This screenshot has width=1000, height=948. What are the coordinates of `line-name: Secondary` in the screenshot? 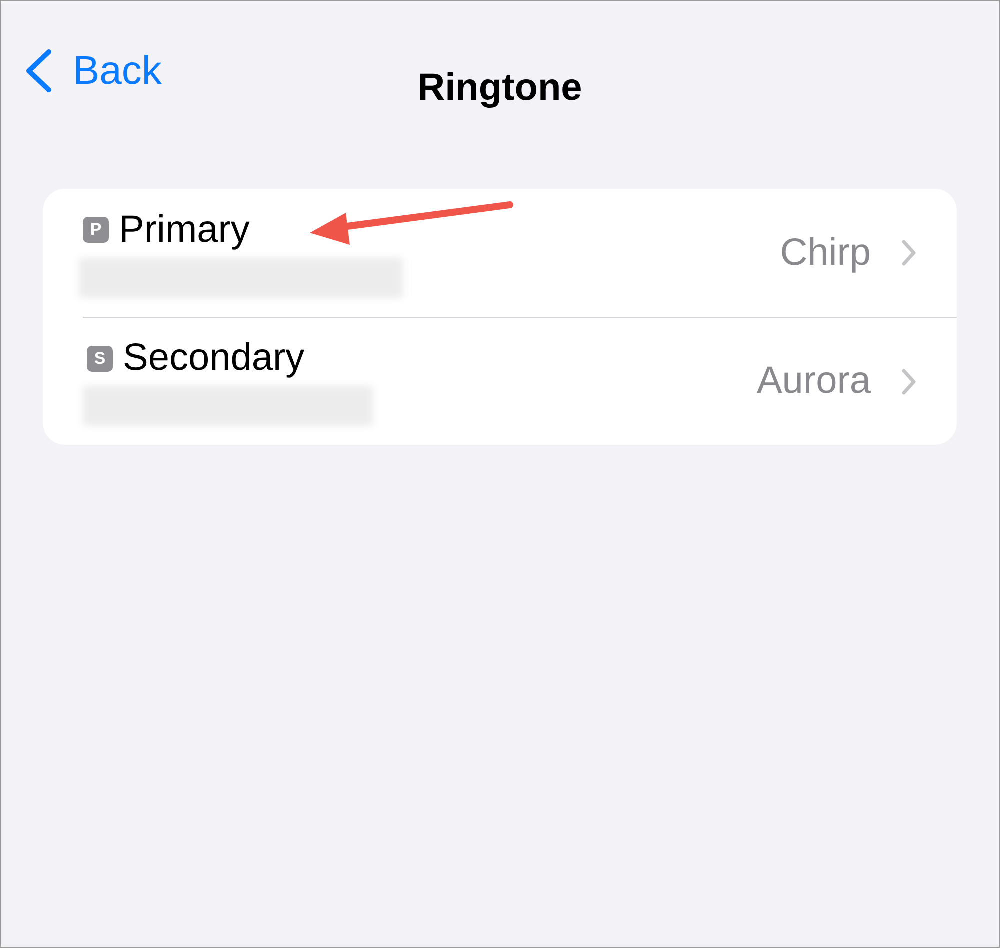 It's located at (214, 358).